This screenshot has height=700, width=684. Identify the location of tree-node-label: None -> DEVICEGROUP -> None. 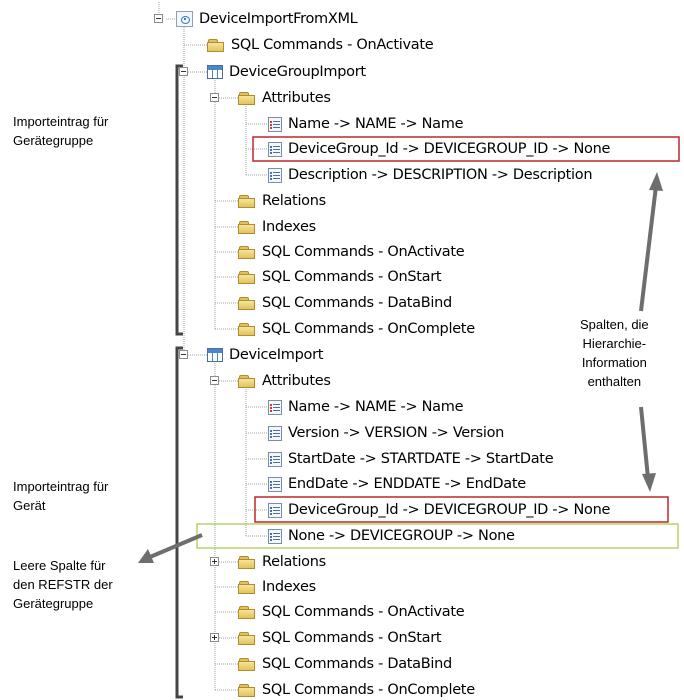
(401, 536).